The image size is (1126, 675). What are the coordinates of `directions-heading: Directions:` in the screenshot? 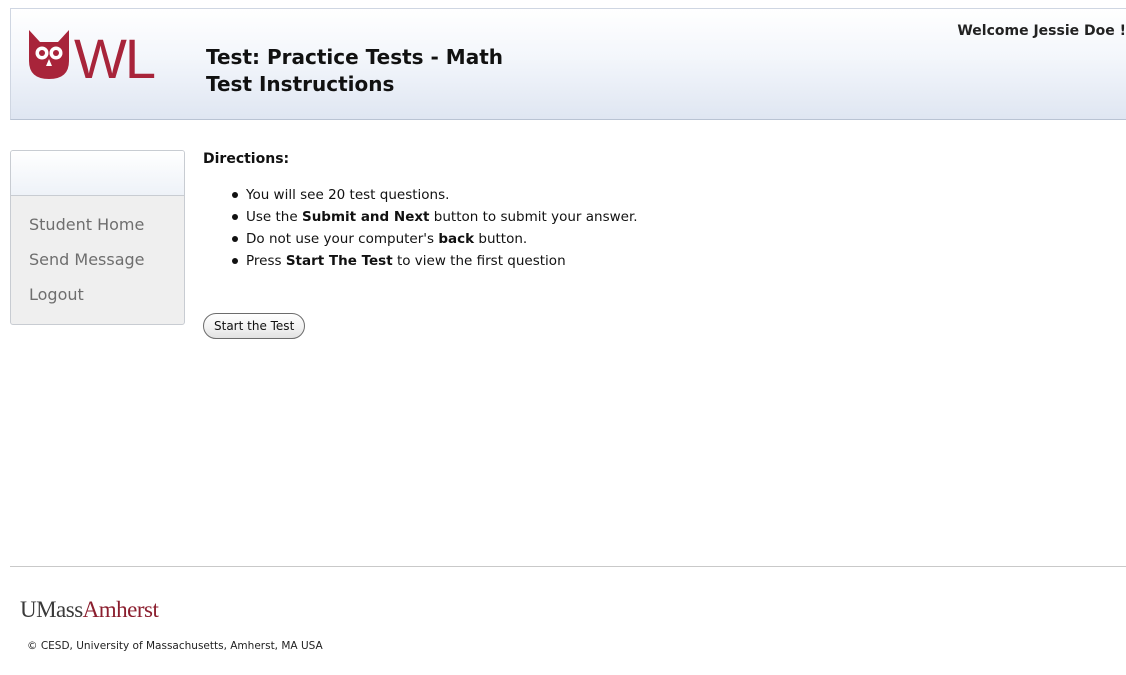 It's located at (246, 159).